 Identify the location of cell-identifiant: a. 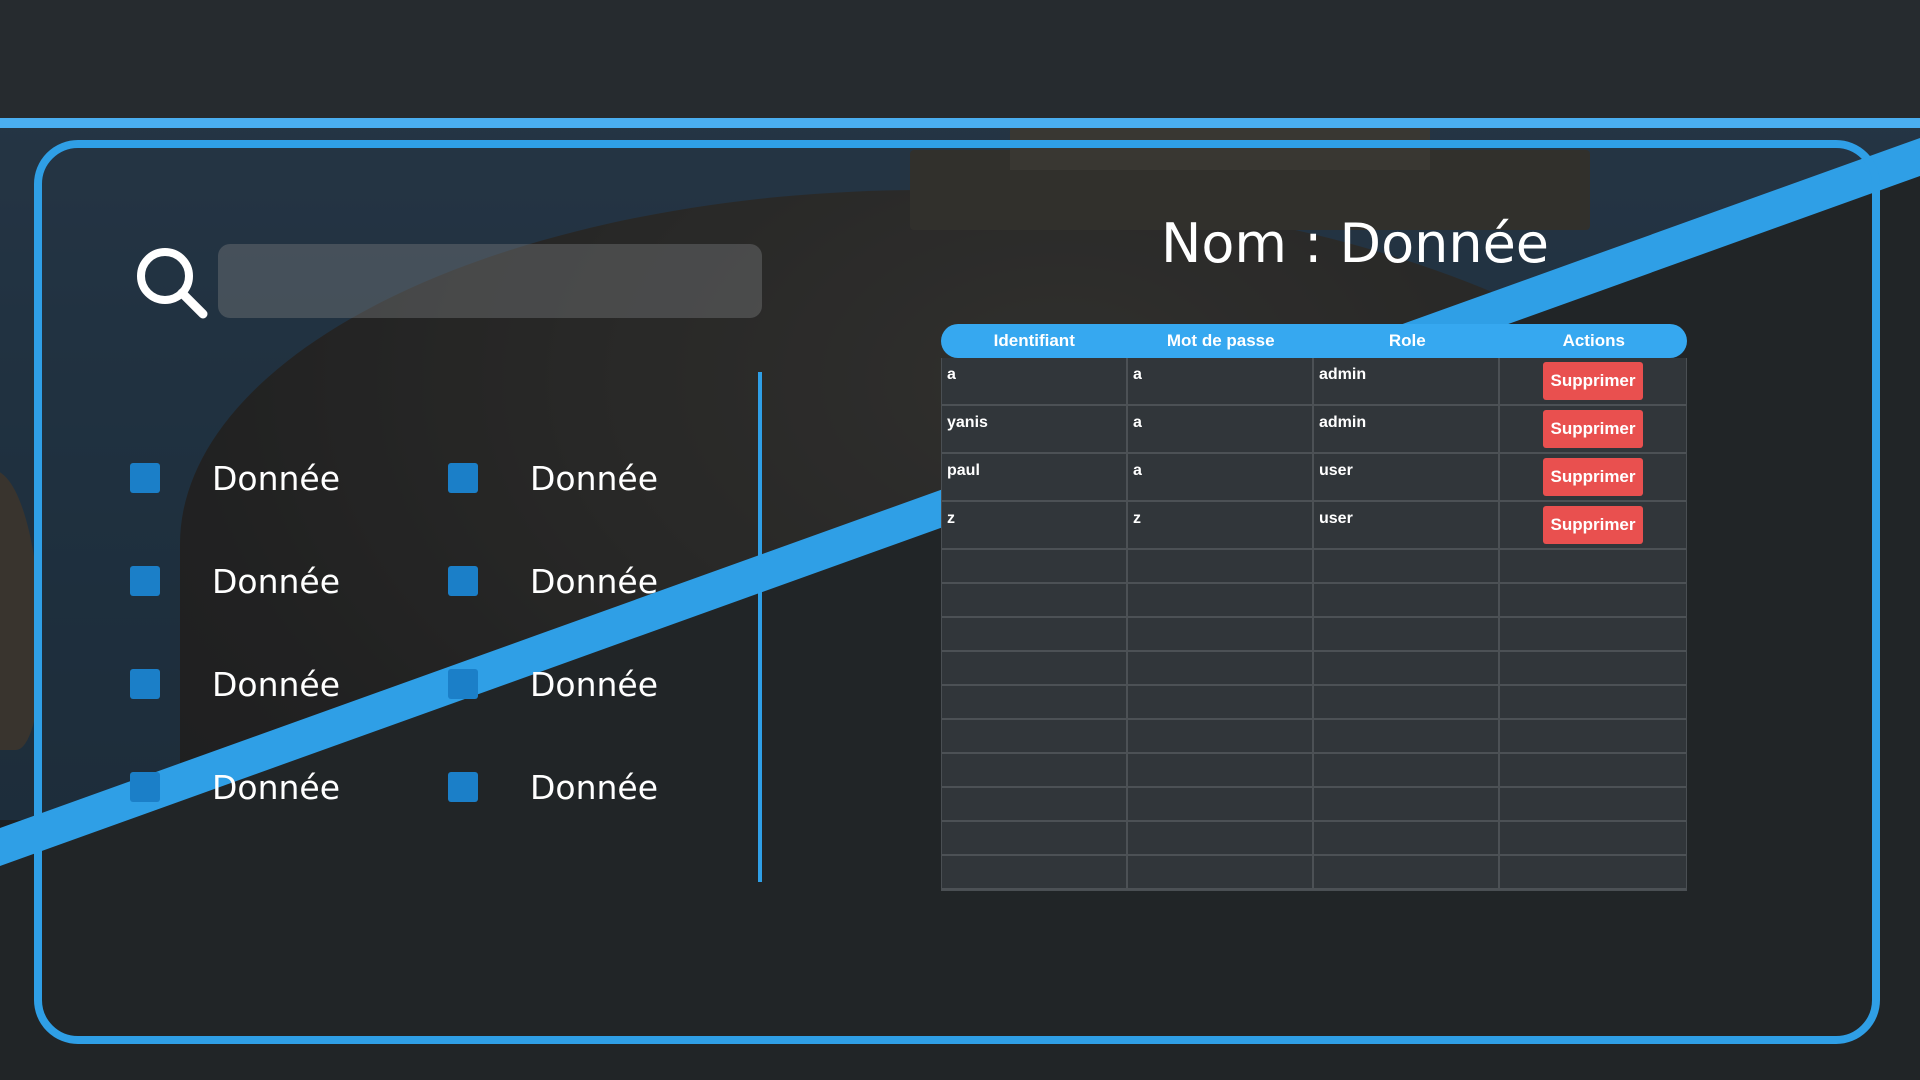
(1035, 381).